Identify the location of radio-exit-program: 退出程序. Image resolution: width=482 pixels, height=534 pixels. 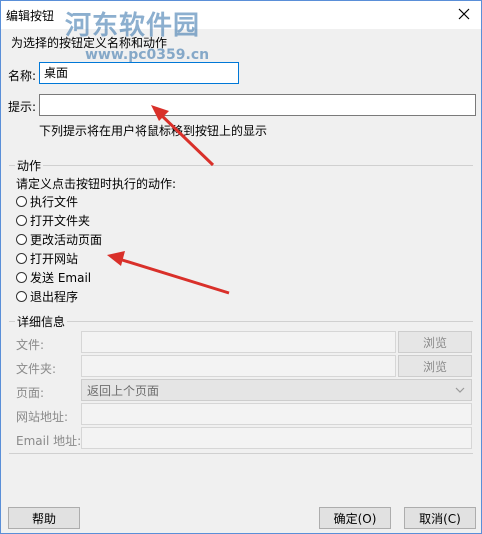
(47, 296).